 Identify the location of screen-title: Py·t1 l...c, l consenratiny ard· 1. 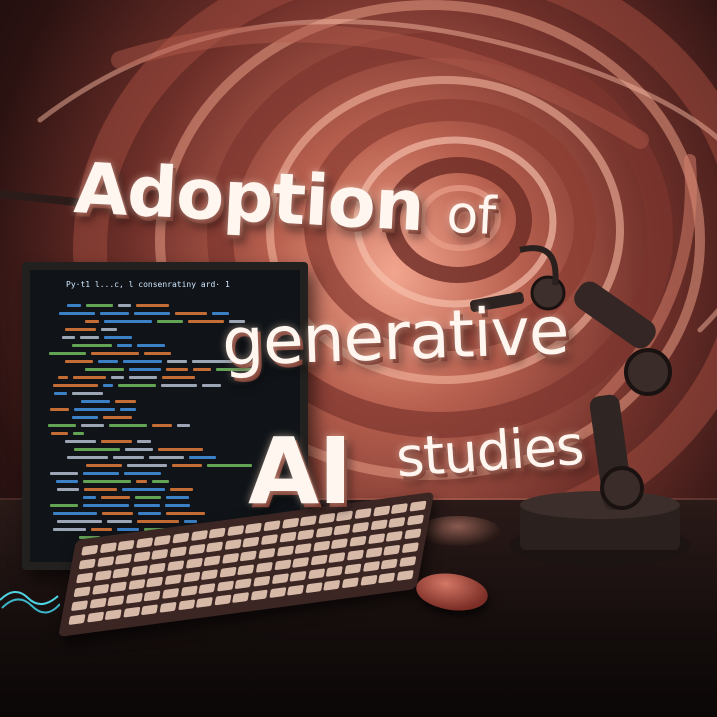
(148, 284).